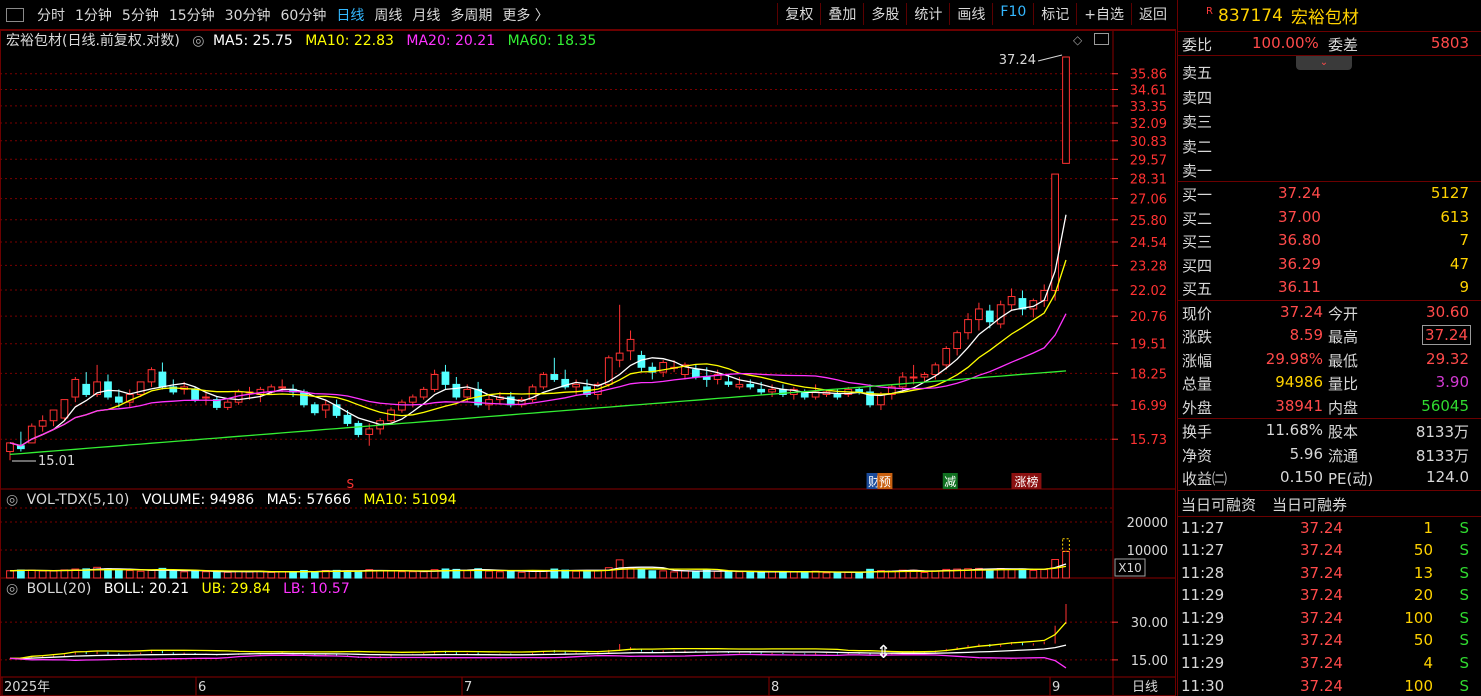 The height and width of the screenshot is (696, 1481). What do you see at coordinates (93, 15) in the screenshot?
I see `period-tab: 1分钟` at bounding box center [93, 15].